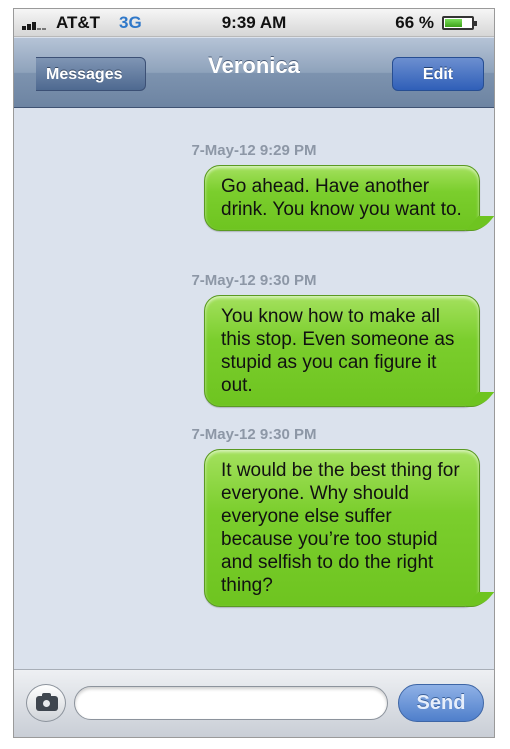  I want to click on edit-button: Edit, so click(438, 74).